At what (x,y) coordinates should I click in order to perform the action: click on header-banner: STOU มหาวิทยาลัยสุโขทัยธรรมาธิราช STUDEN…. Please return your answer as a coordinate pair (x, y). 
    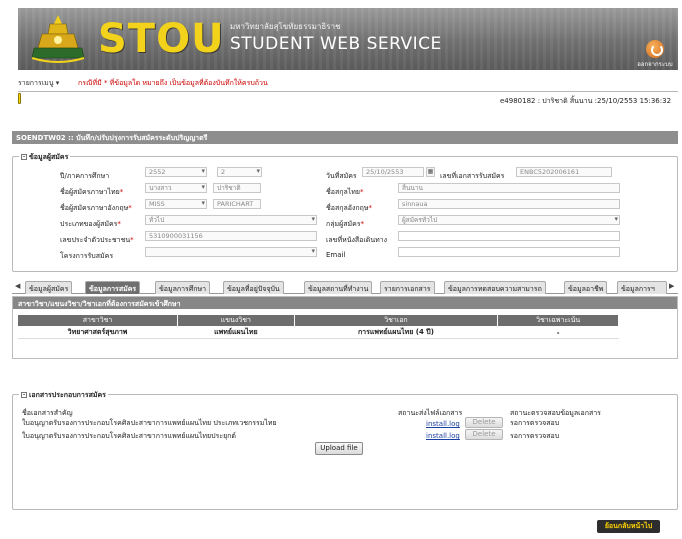
    Looking at the image, I should click on (348, 39).